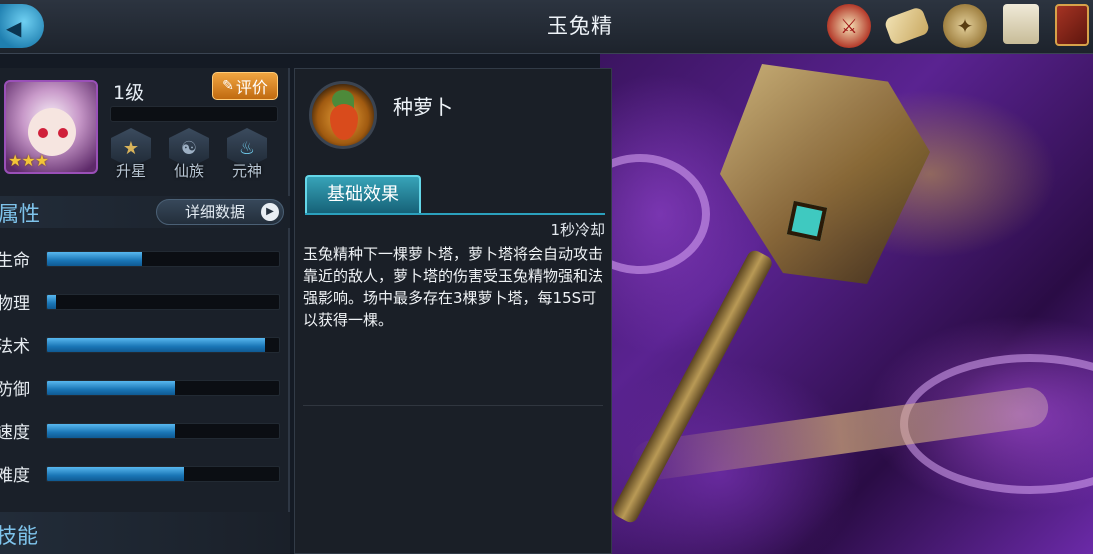 This screenshot has width=1093, height=554. I want to click on staff-pole, so click(692, 386).